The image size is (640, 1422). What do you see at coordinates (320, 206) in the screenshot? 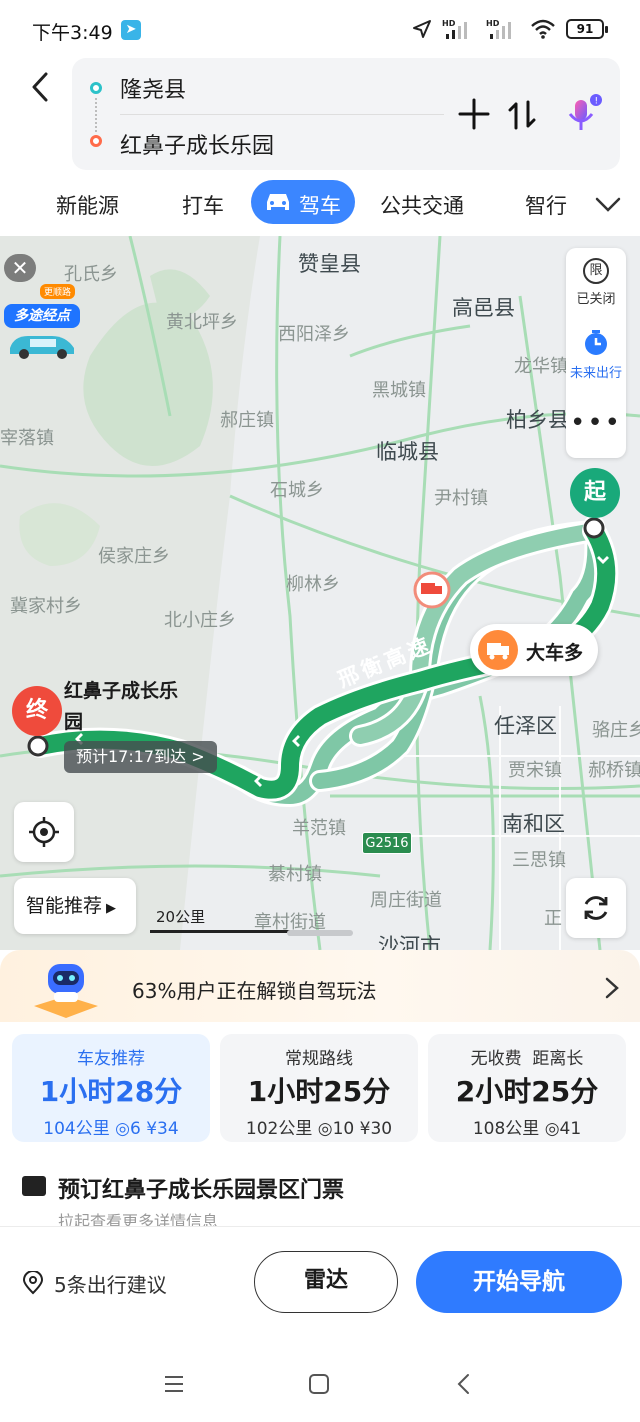
I see `tab-drive-label: 驾车` at bounding box center [320, 206].